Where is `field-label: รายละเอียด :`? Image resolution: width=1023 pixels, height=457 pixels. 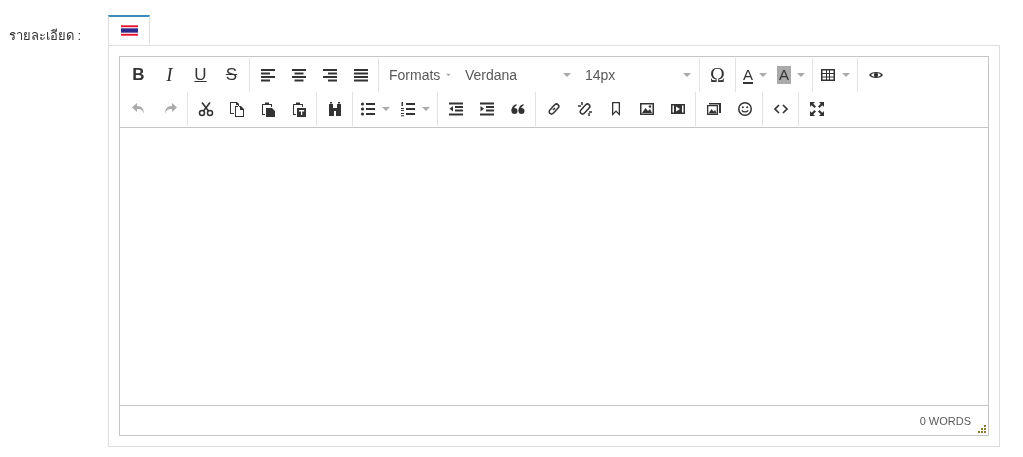 field-label: รายละเอียด : is located at coordinates (45, 36).